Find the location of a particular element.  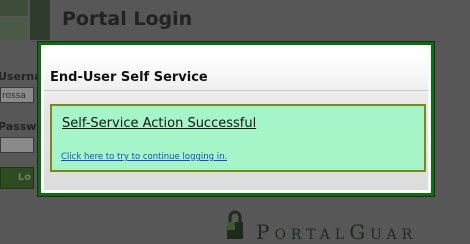

brand-name: PortalGuar is located at coordinates (337, 232).